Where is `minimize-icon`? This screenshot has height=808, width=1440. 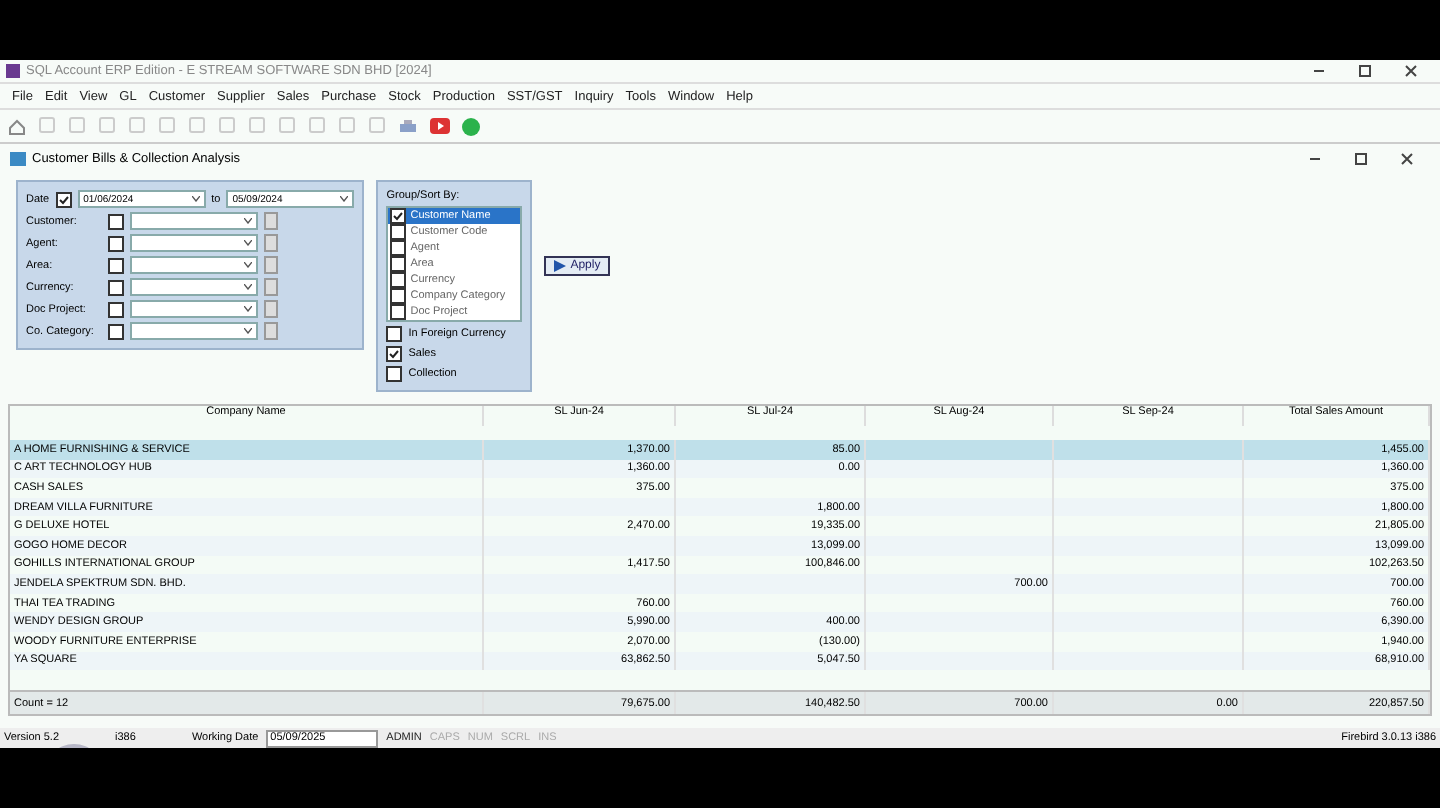
minimize-icon is located at coordinates (1319, 71).